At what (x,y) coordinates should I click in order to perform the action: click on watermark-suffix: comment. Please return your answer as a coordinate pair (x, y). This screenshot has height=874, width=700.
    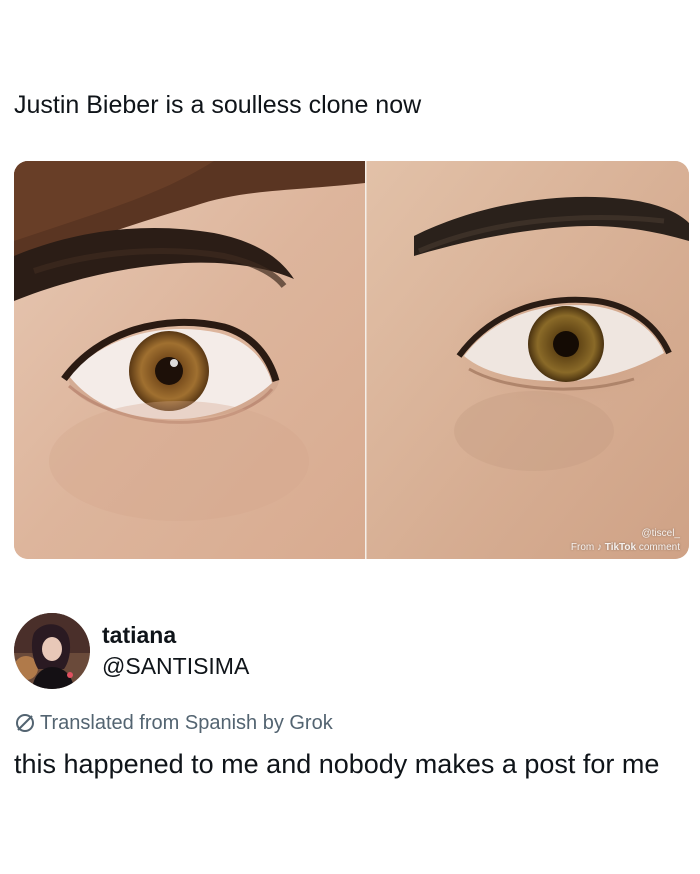
    Looking at the image, I should click on (659, 547).